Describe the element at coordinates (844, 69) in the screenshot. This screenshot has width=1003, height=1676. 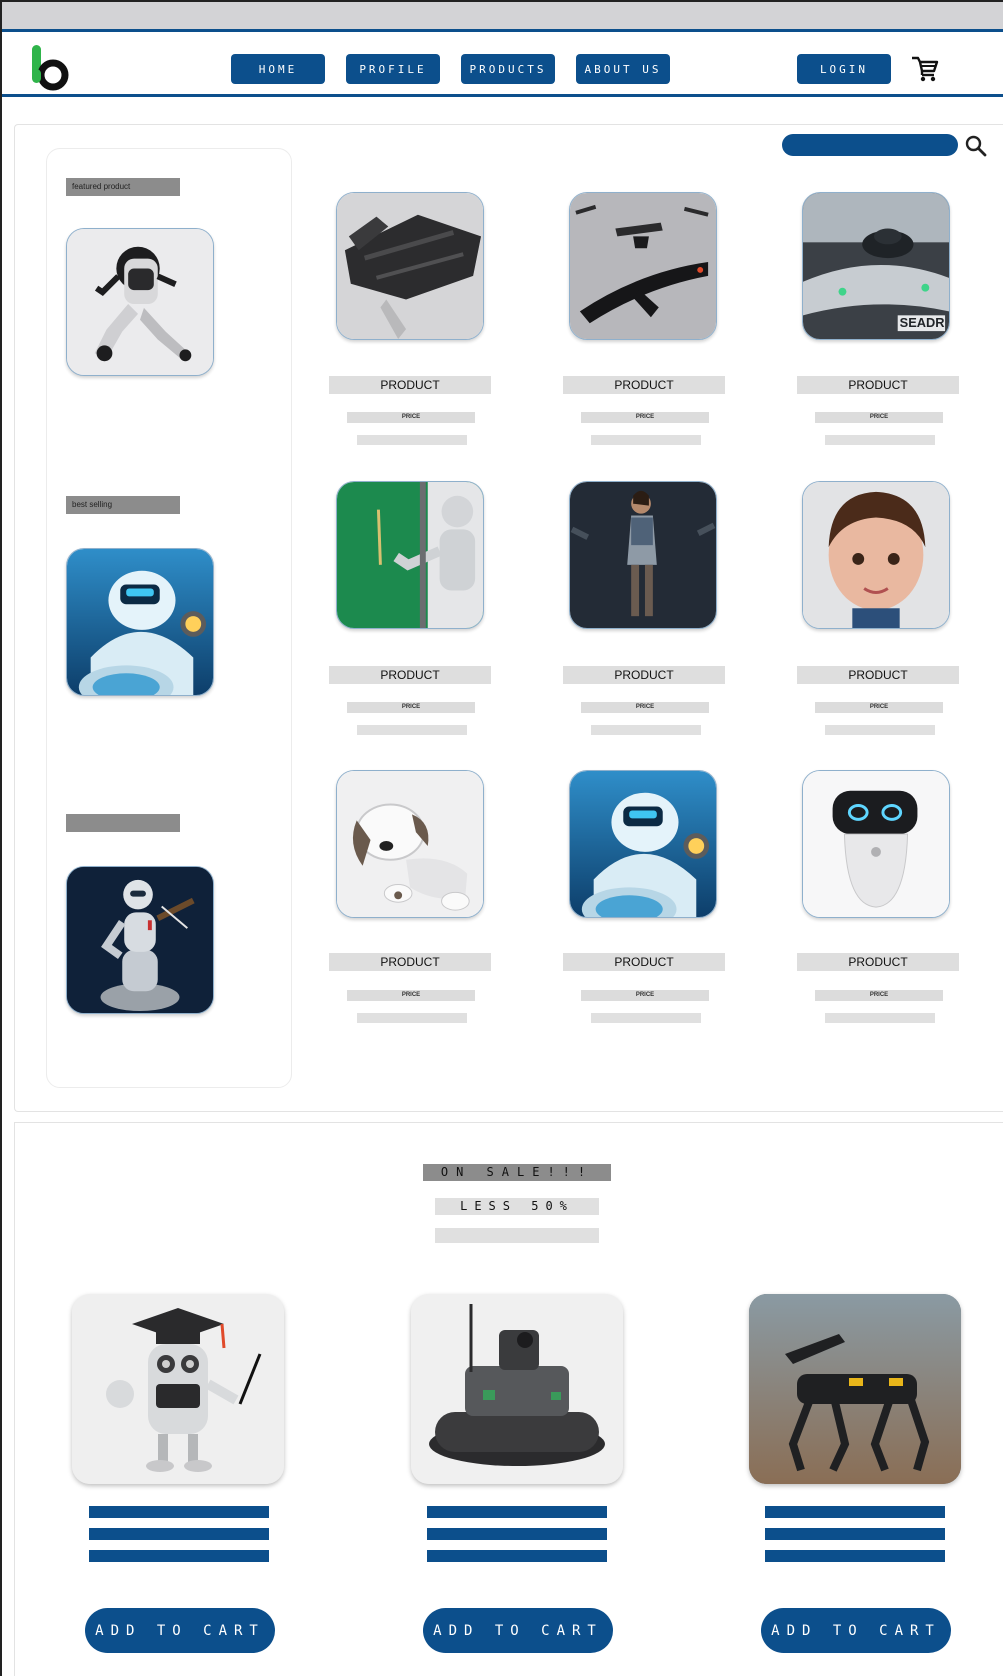
I see `login-button: LOGIN` at that location.